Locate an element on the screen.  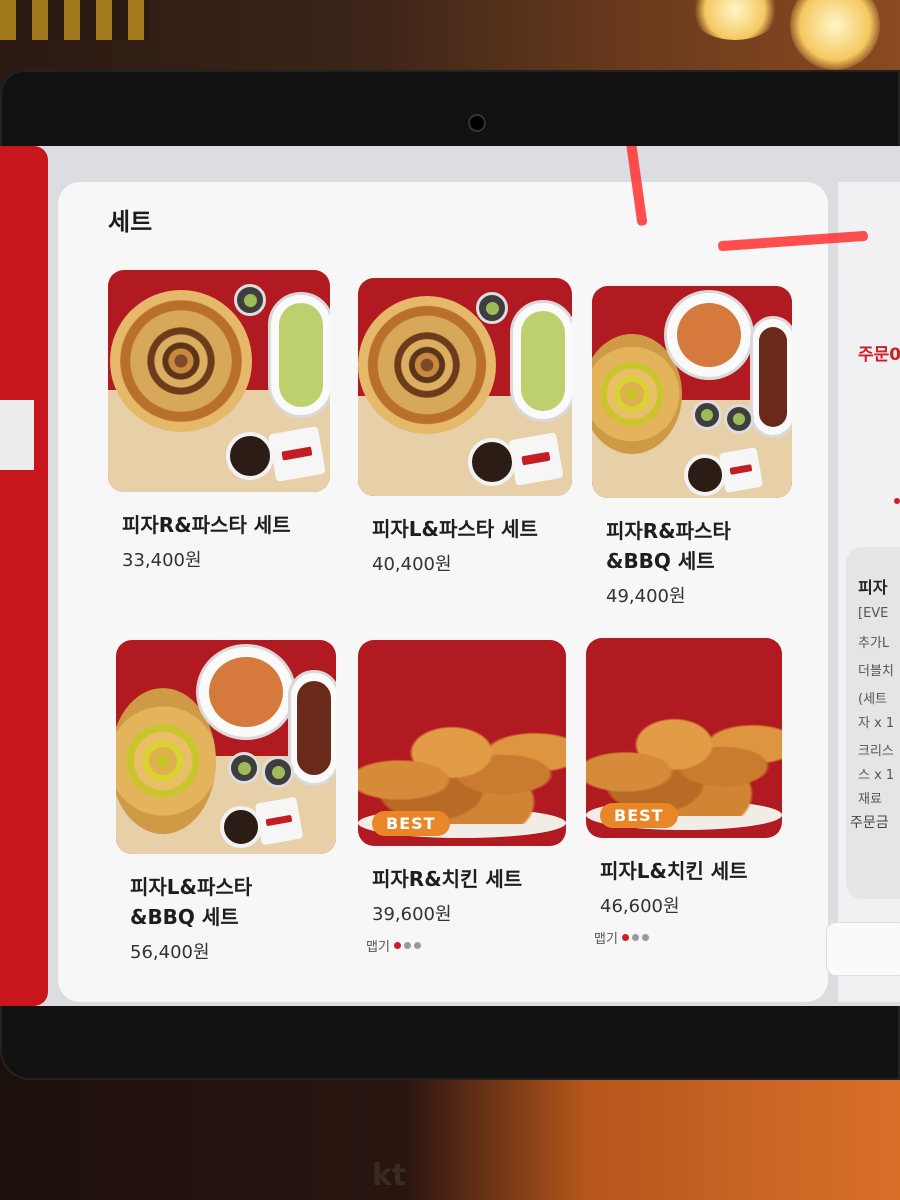
menu-item-card: 피자L&파스타 &BBQ 세트 56,400원 is located at coordinates (231, 802).